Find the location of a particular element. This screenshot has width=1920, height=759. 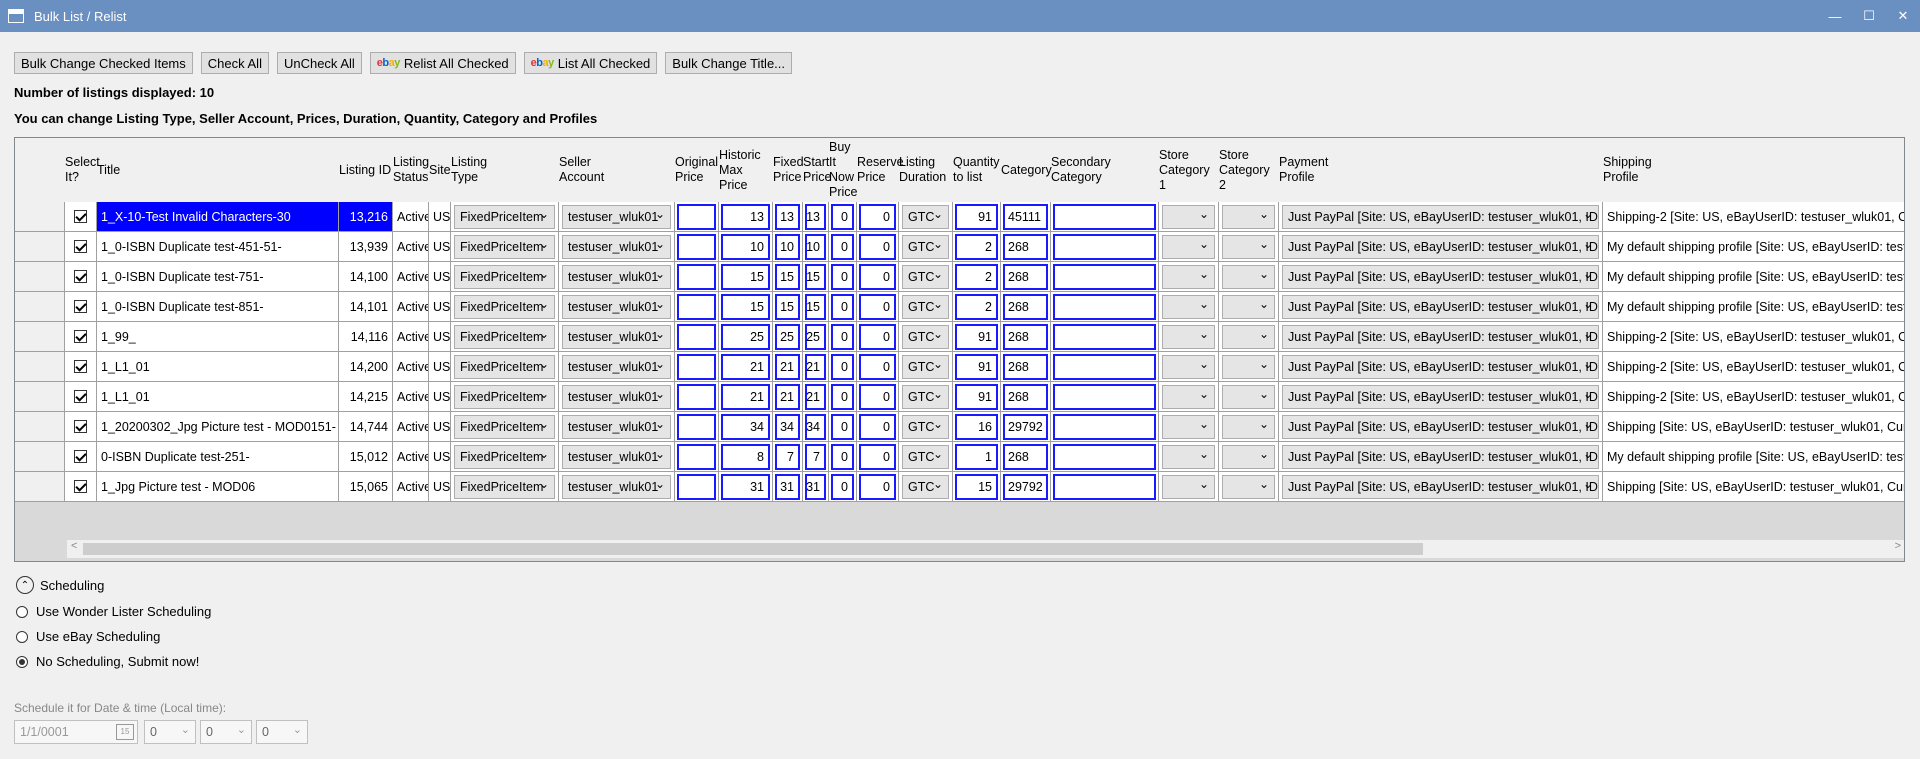

radio-ebay-scheduling: Use eBay Scheduling is located at coordinates (88, 636).